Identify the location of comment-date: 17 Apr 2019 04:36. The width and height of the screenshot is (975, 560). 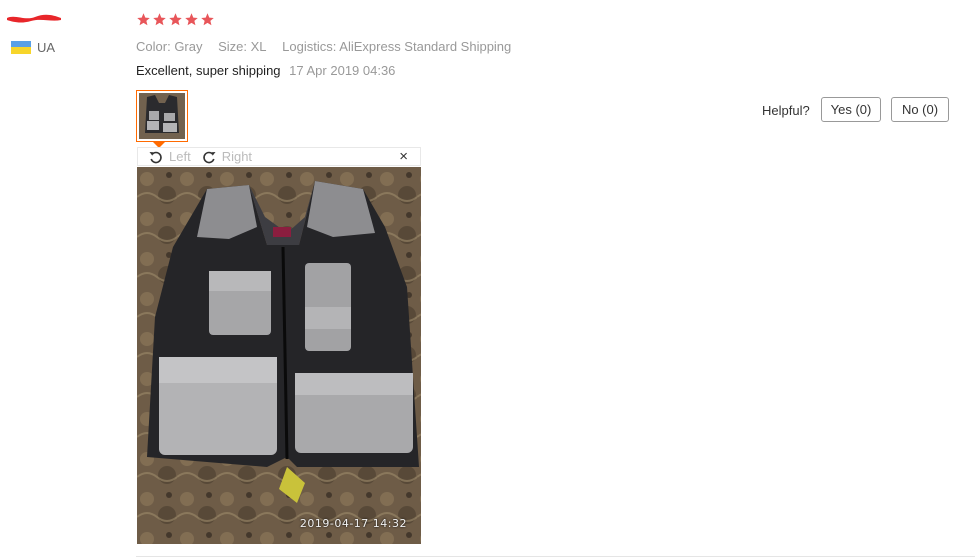
(342, 70).